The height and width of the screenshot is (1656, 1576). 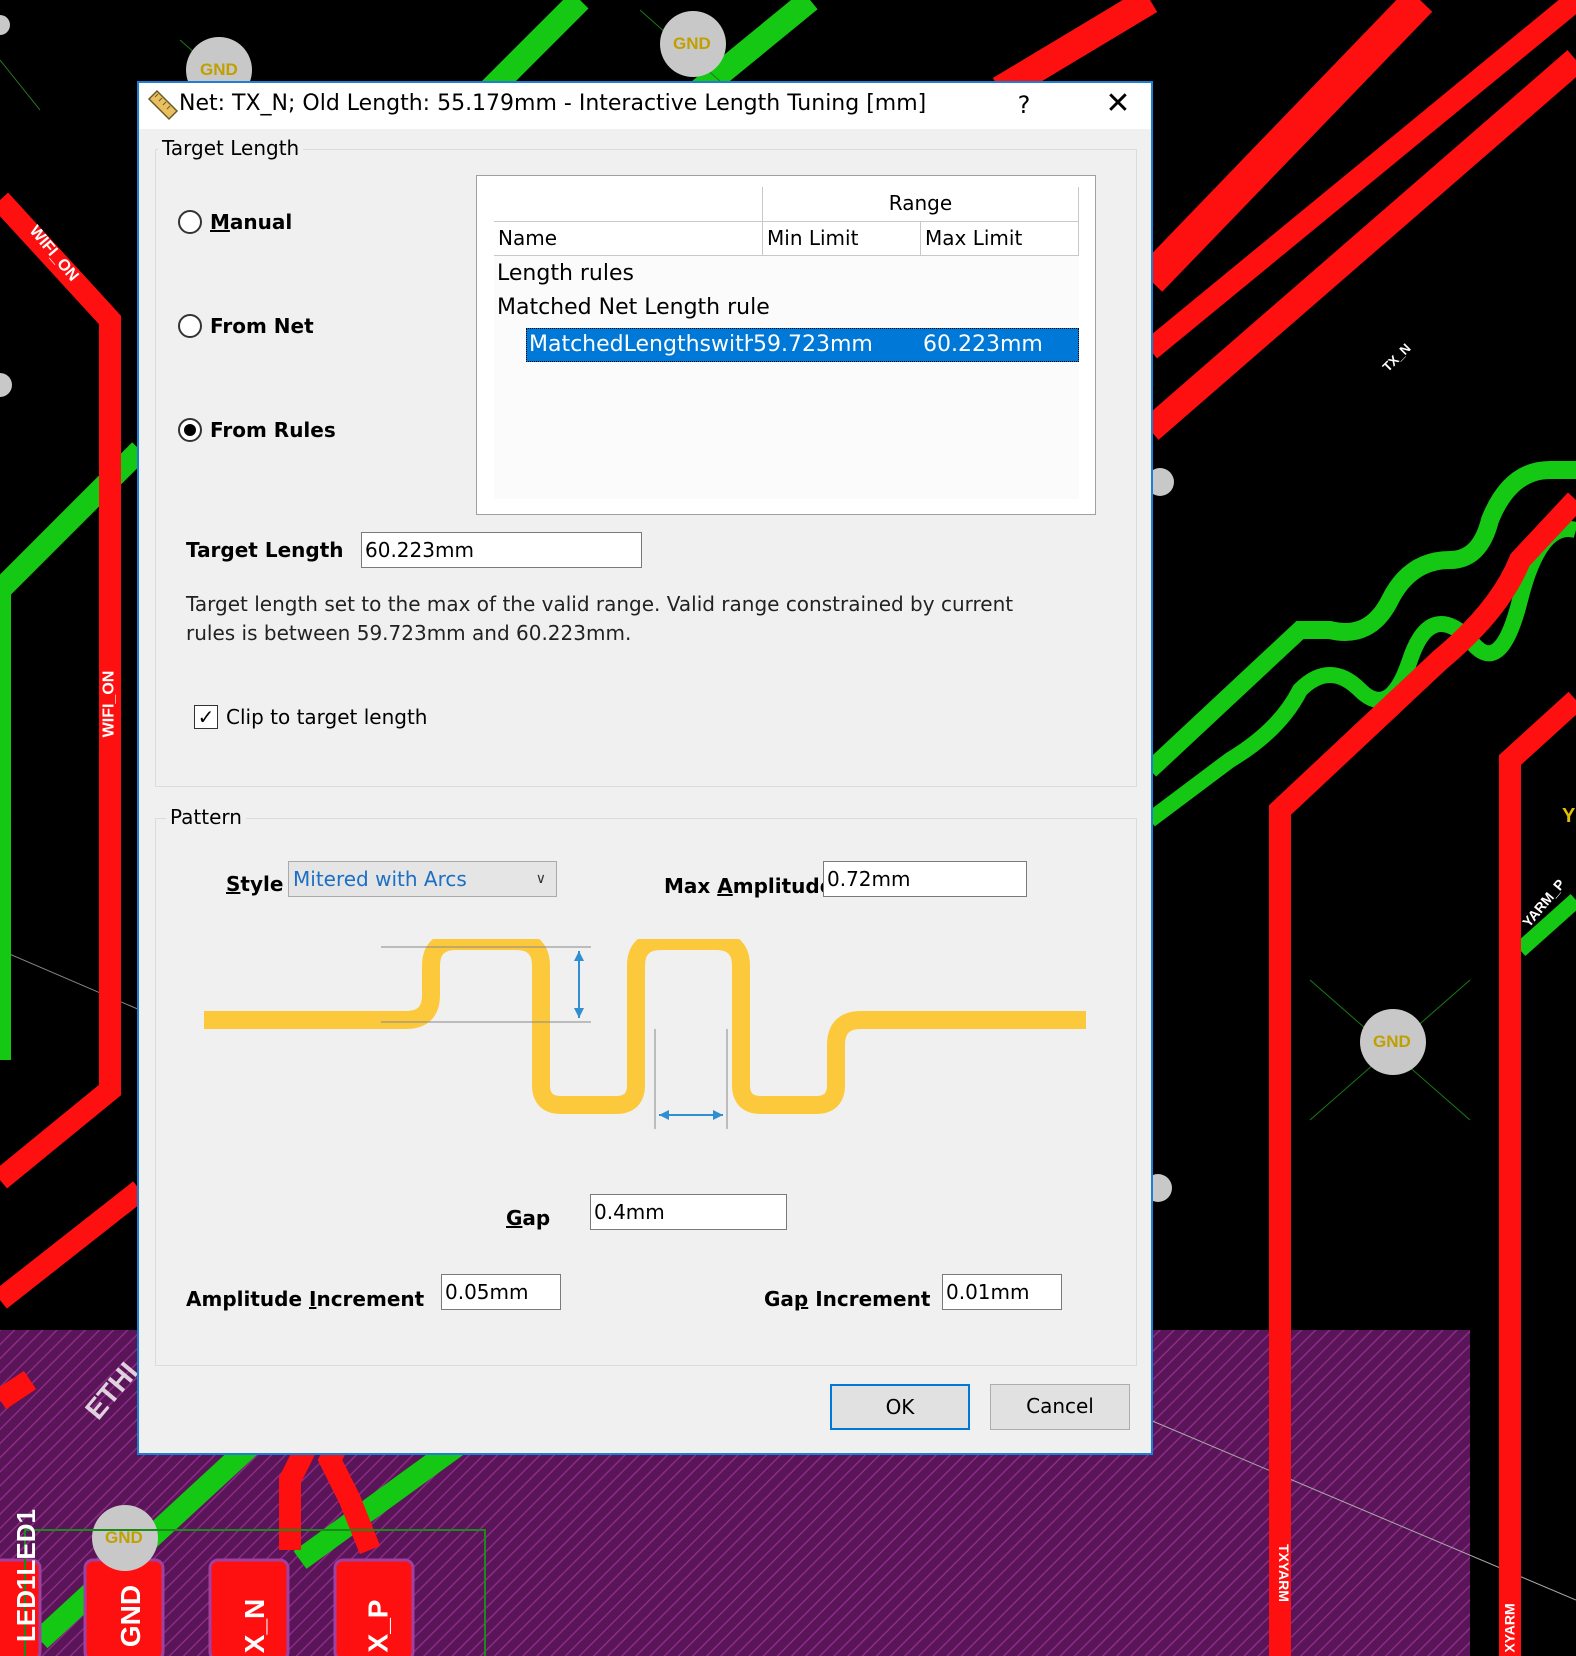 What do you see at coordinates (842, 239) in the screenshot?
I see `column-header-min: Min Limit` at bounding box center [842, 239].